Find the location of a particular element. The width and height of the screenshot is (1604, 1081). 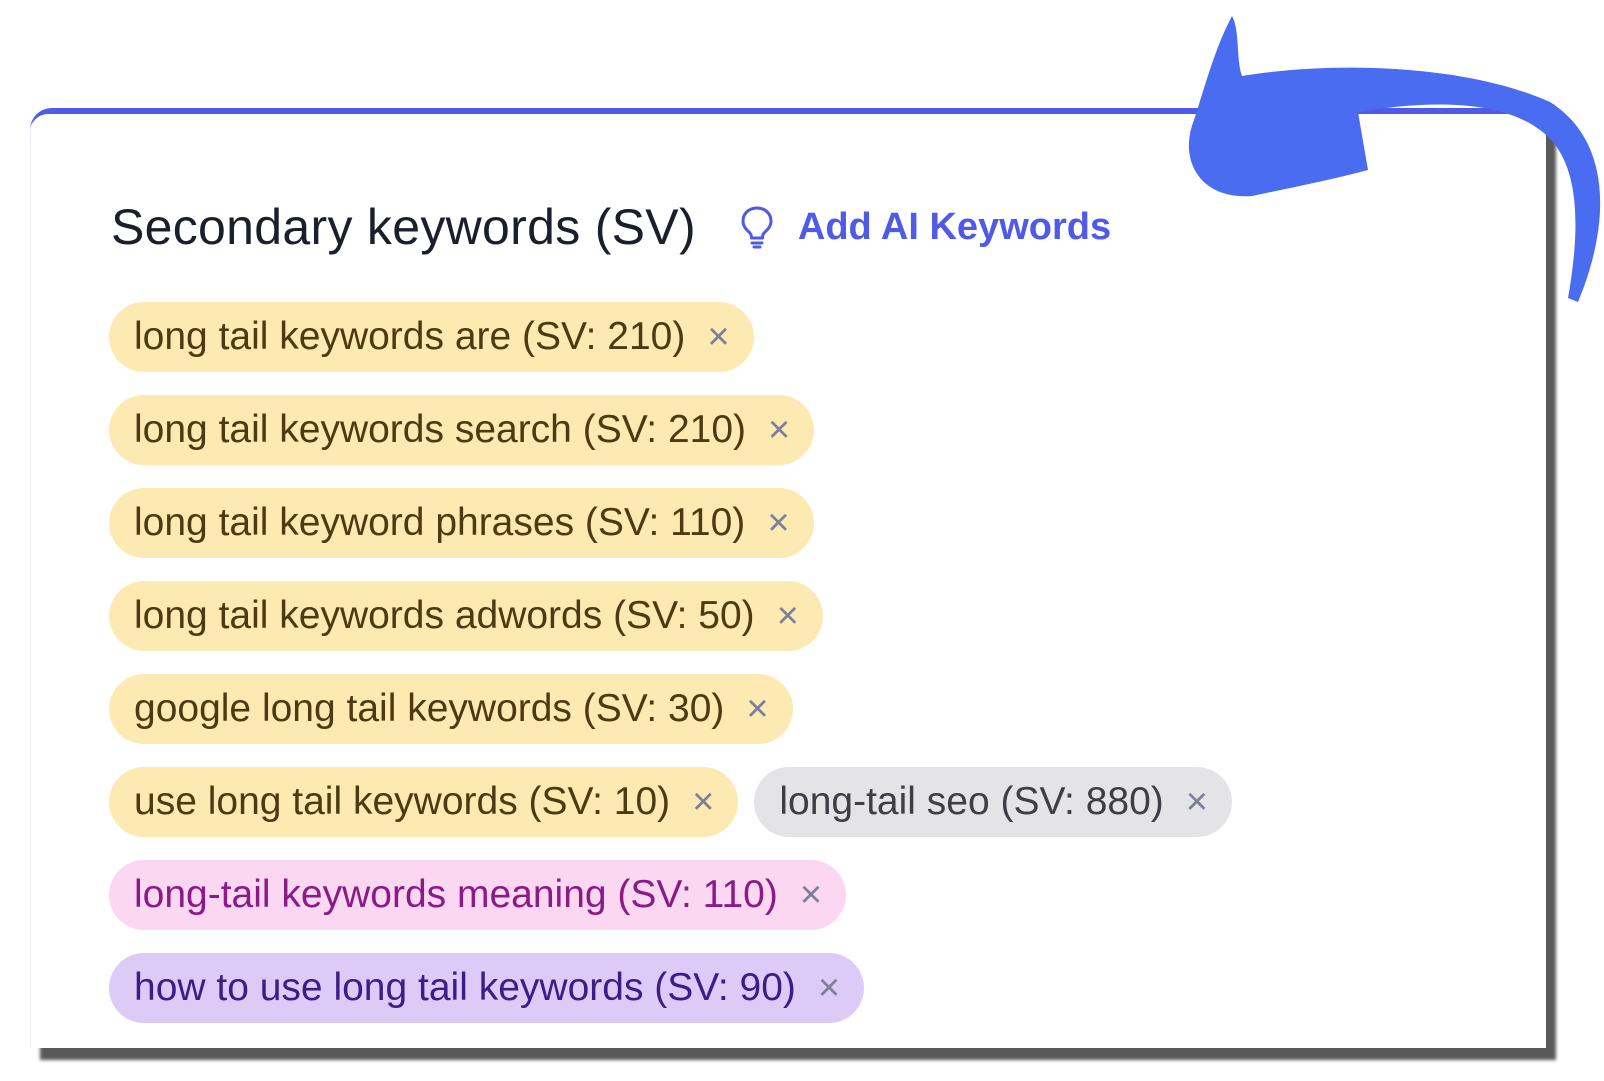

chip-row: long-tail keywords meaning (SV: 110) × is located at coordinates (670, 895).